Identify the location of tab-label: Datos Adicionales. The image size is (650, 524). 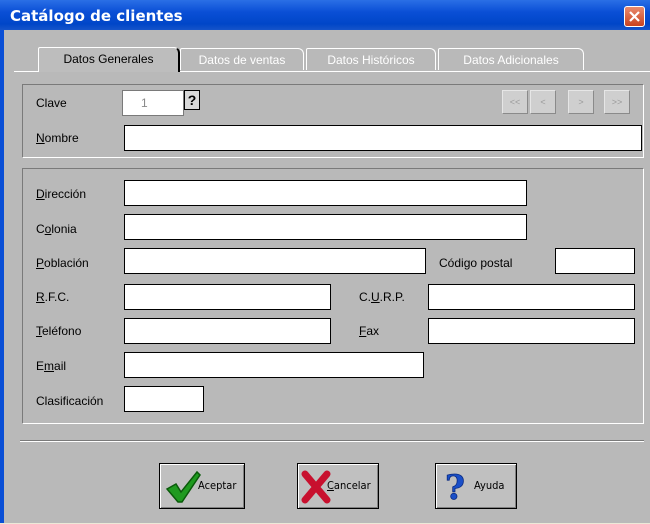
(511, 60).